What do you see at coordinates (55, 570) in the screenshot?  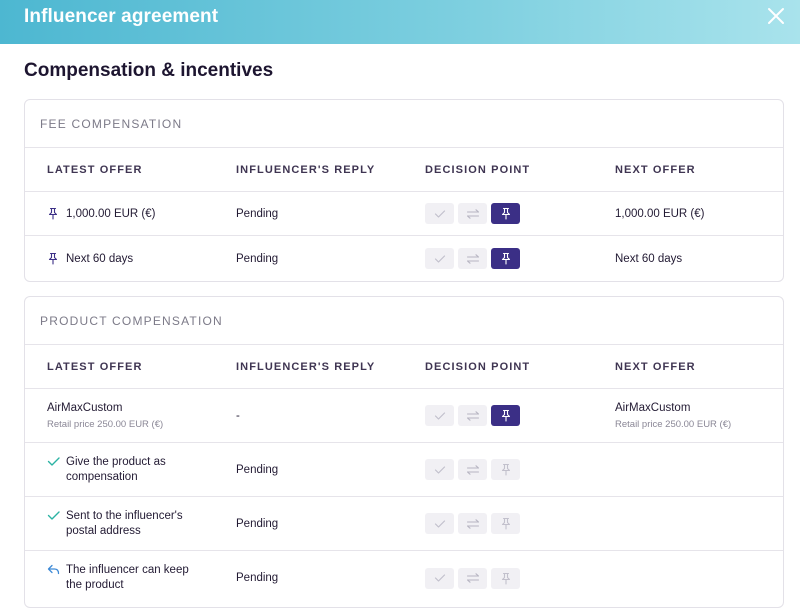 I see `reply-icon` at bounding box center [55, 570].